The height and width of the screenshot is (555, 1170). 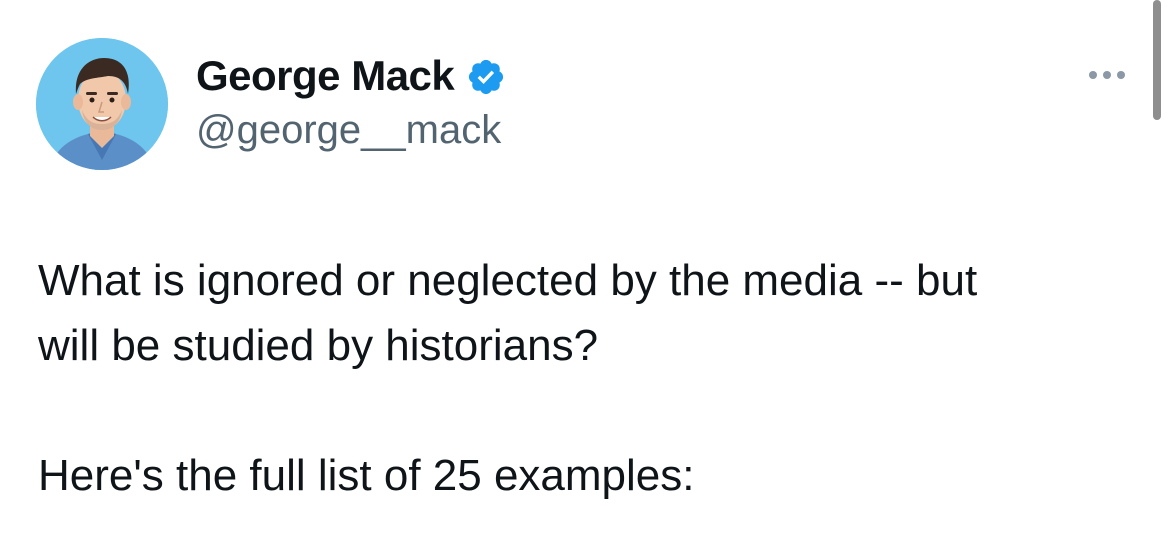 What do you see at coordinates (325, 76) in the screenshot?
I see `display-name: George Mack` at bounding box center [325, 76].